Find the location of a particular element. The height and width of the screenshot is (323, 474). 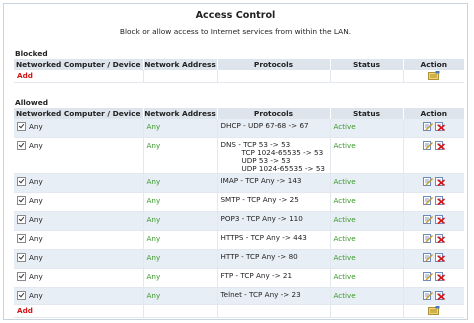

allowed-add-cell: Add is located at coordinates (78, 311).